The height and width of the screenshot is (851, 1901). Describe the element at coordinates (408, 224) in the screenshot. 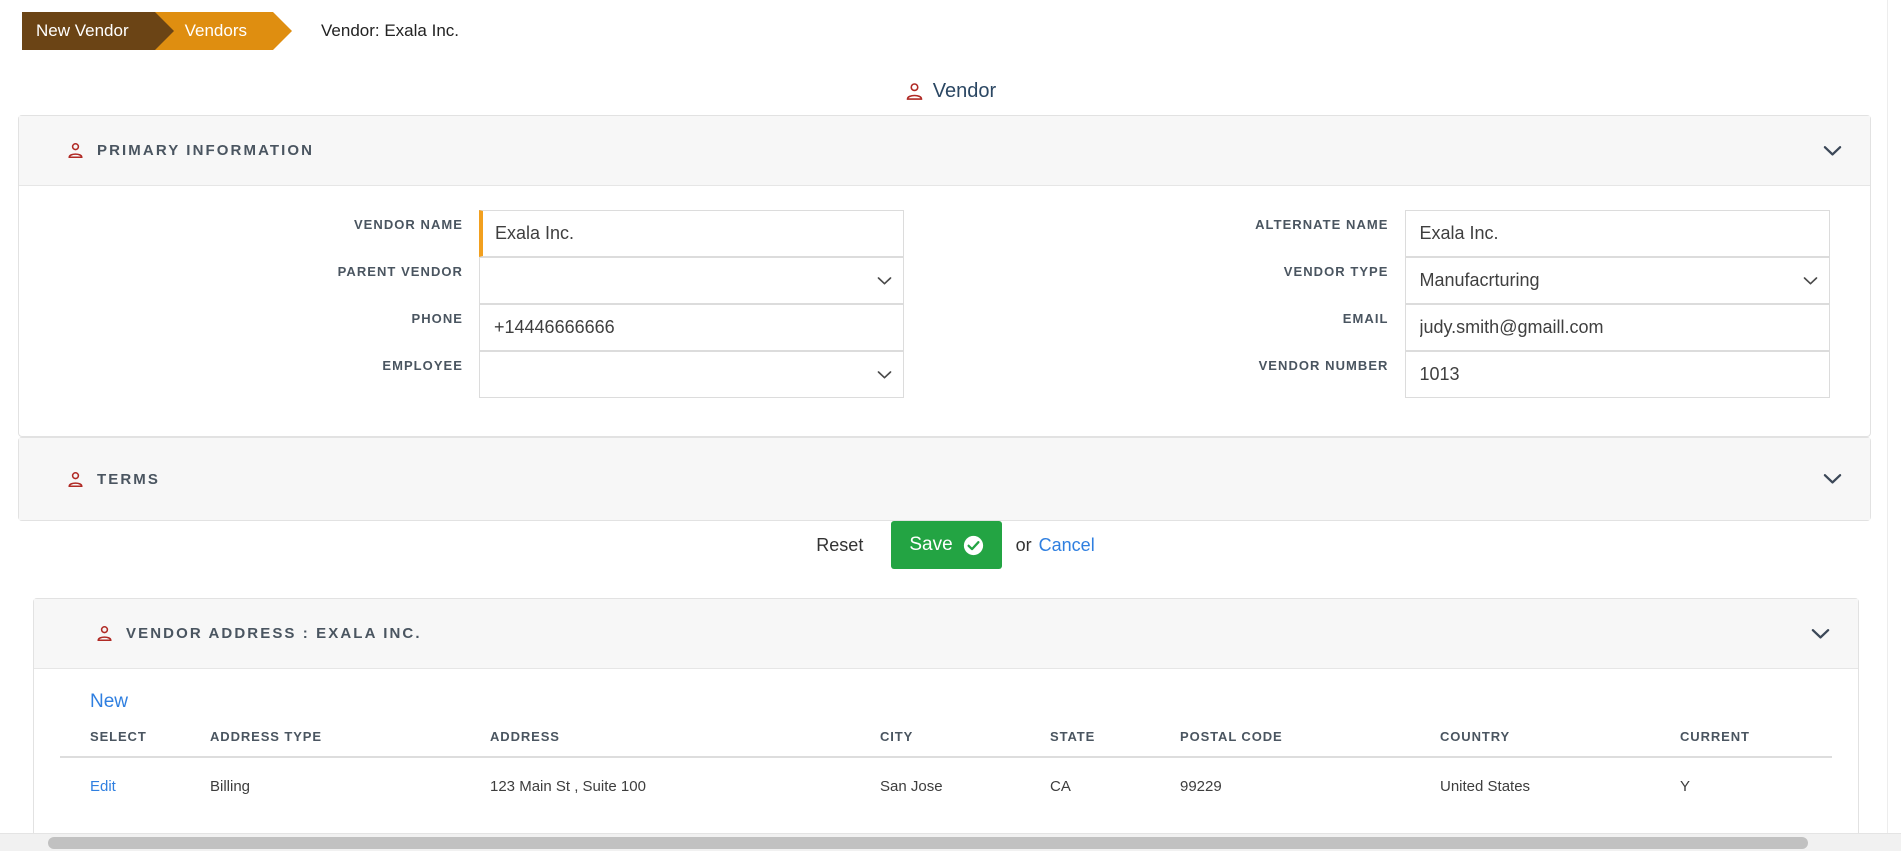

I see `field-label: VENDOR NAME` at that location.